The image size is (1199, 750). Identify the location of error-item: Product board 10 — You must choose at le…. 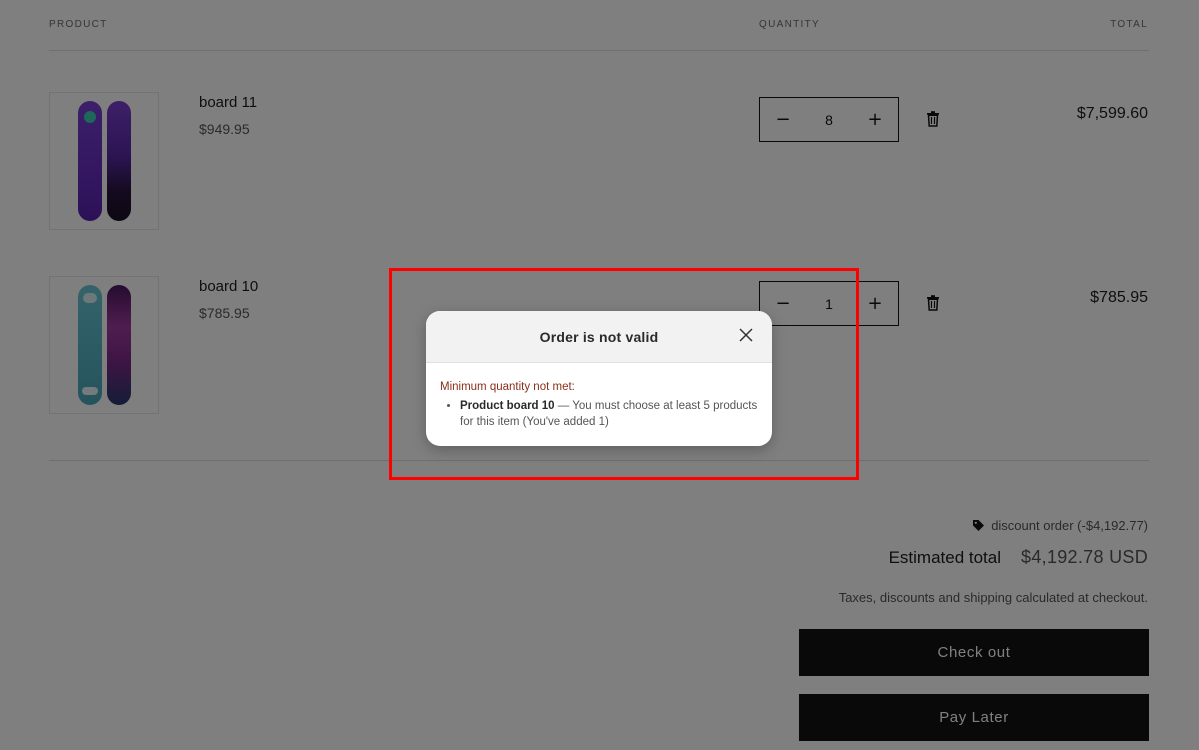
(609, 414).